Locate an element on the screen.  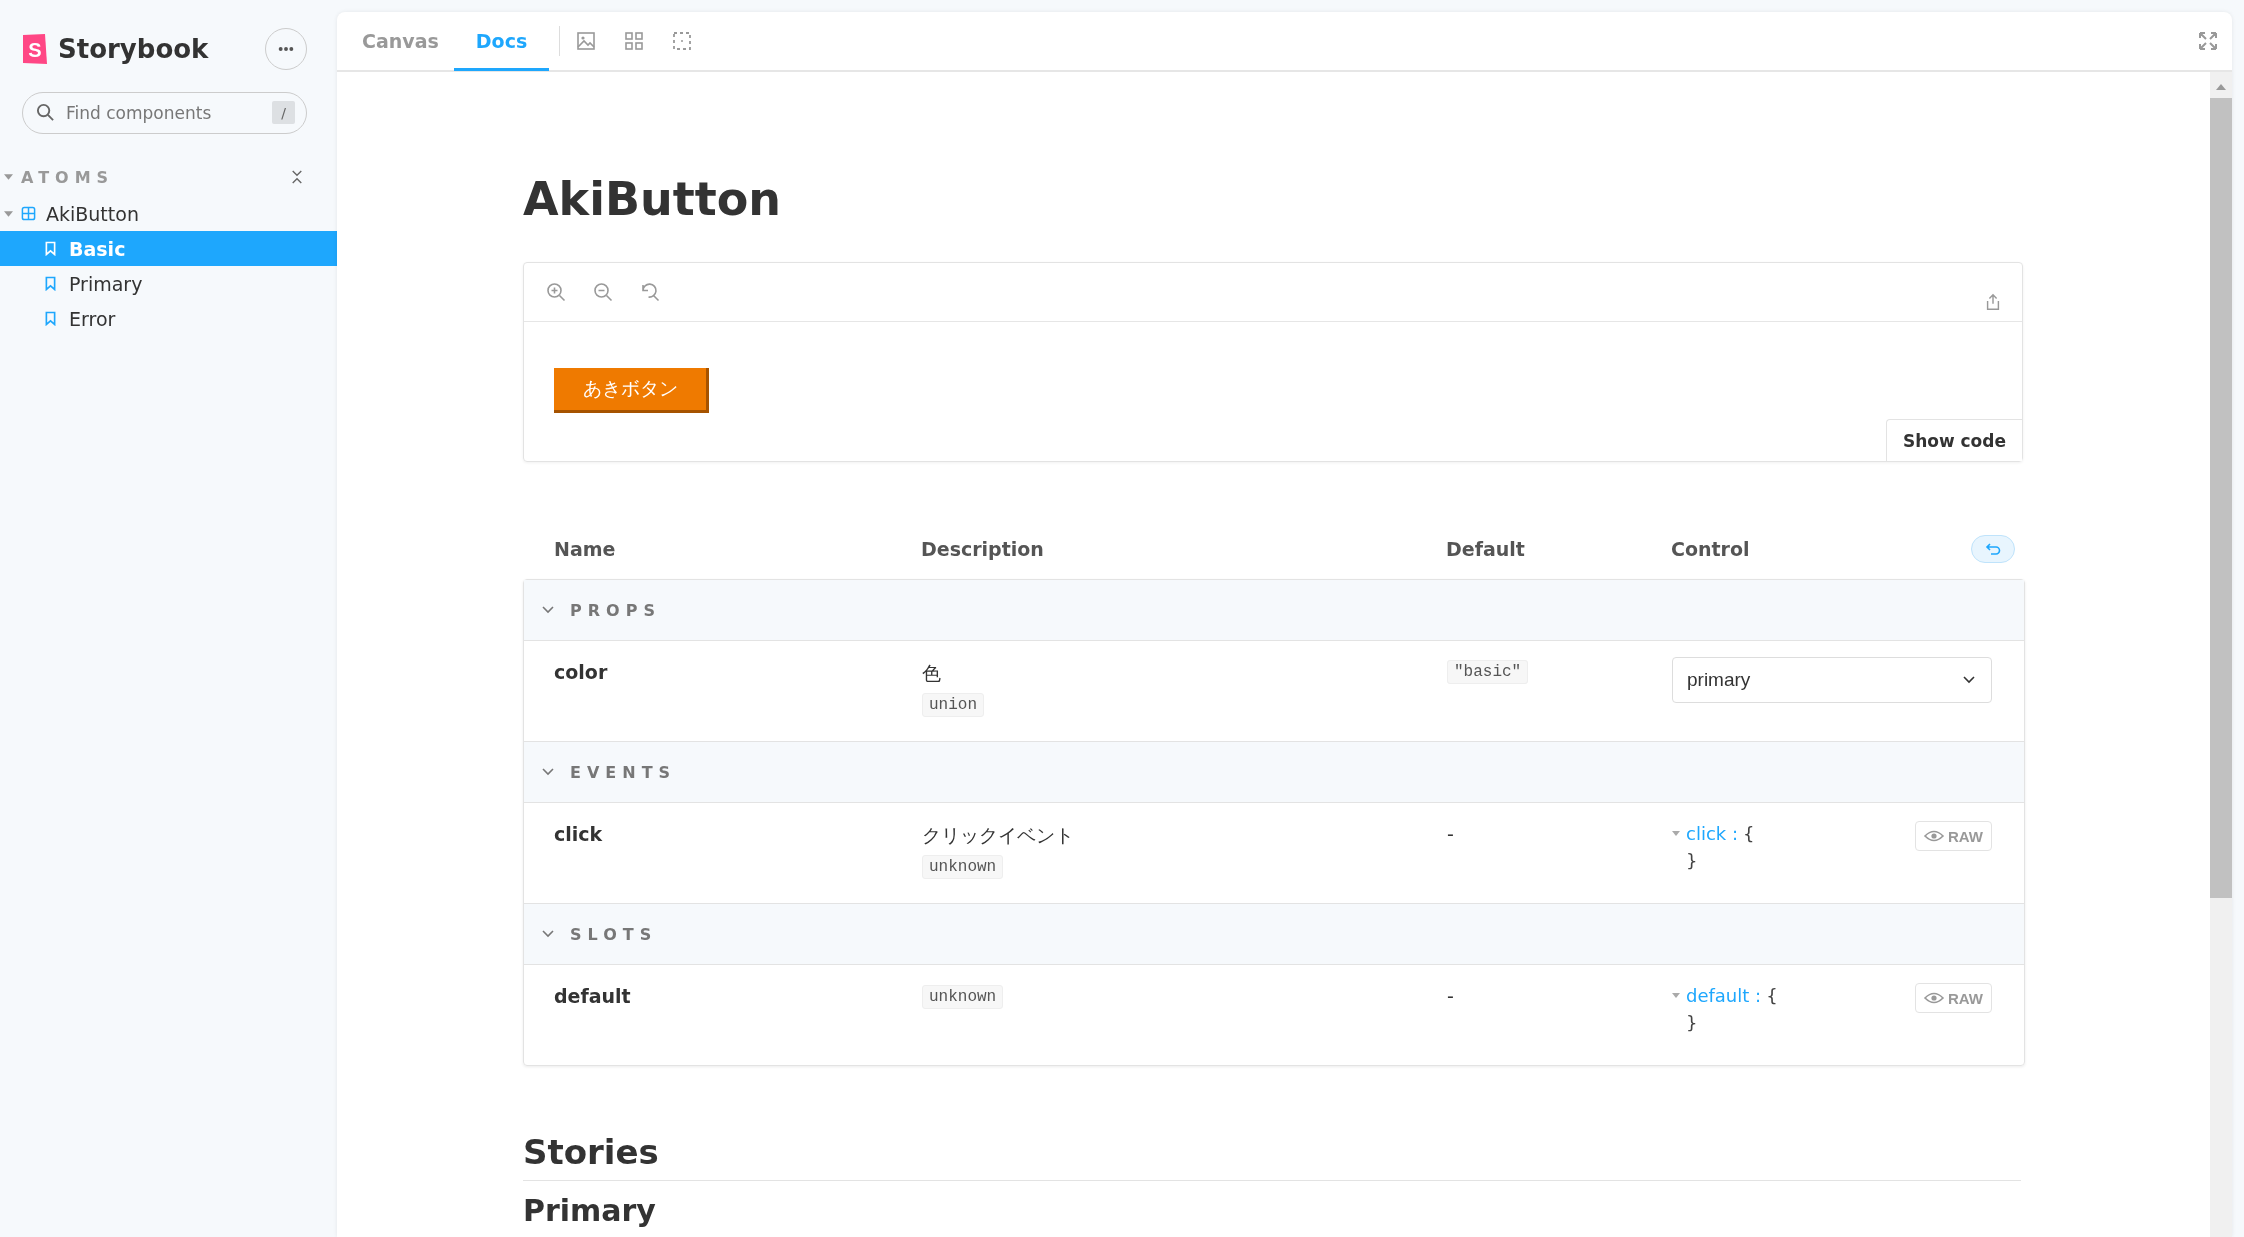
image-icon is located at coordinates (586, 41).